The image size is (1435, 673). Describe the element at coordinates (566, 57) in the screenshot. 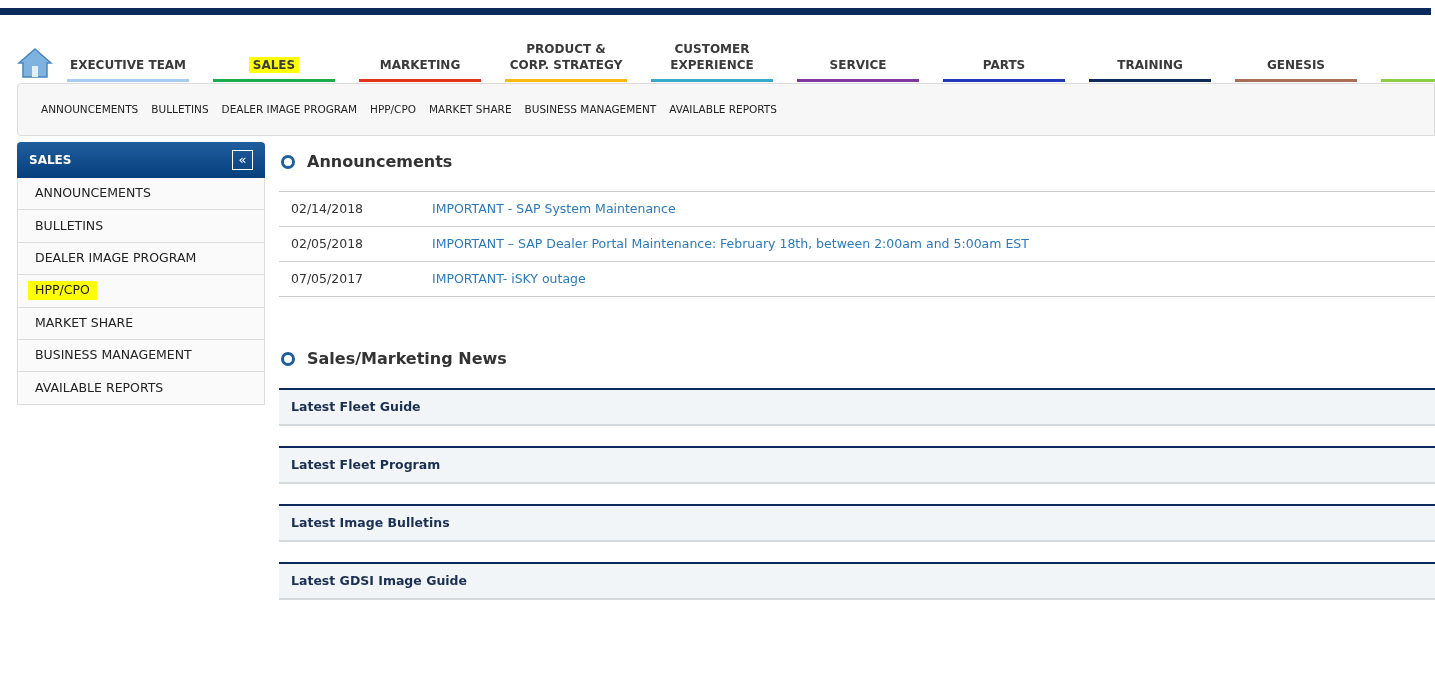

I see `nav-tab: PRODUCT & CORP. STRATEGY` at that location.